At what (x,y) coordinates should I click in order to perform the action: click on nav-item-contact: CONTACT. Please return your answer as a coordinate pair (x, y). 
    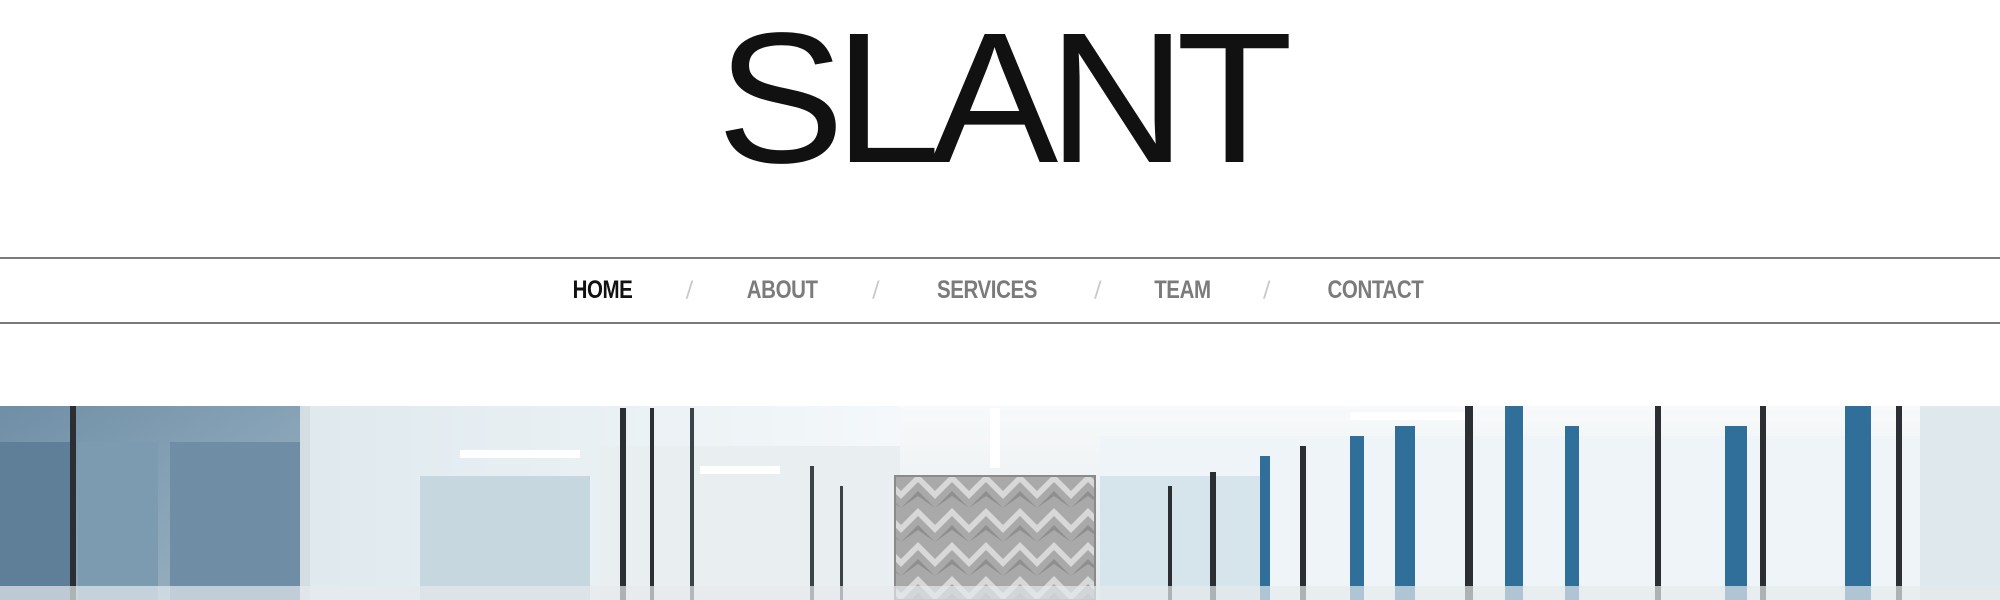
    Looking at the image, I should click on (1375, 290).